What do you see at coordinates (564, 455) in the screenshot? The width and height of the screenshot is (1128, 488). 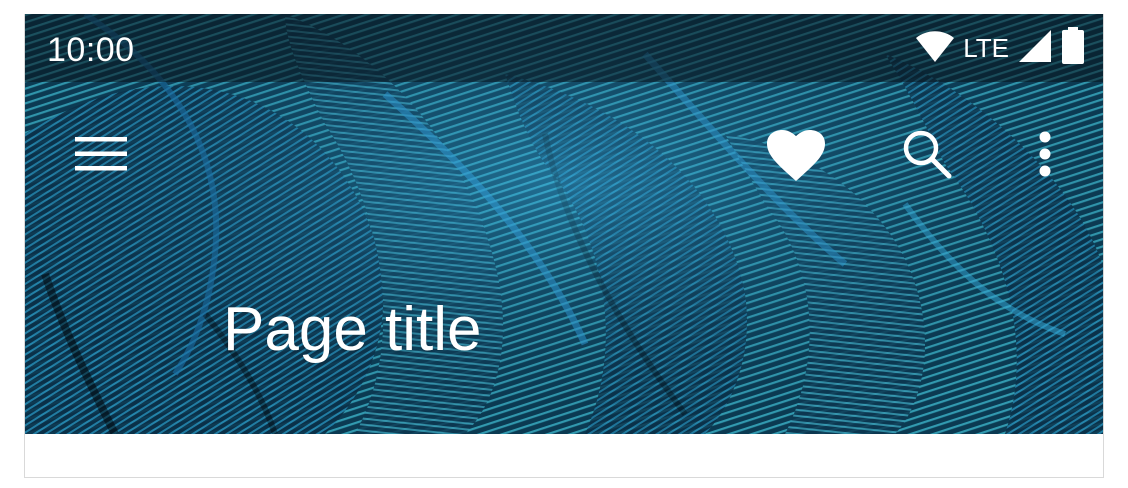 I see `content-area` at bounding box center [564, 455].